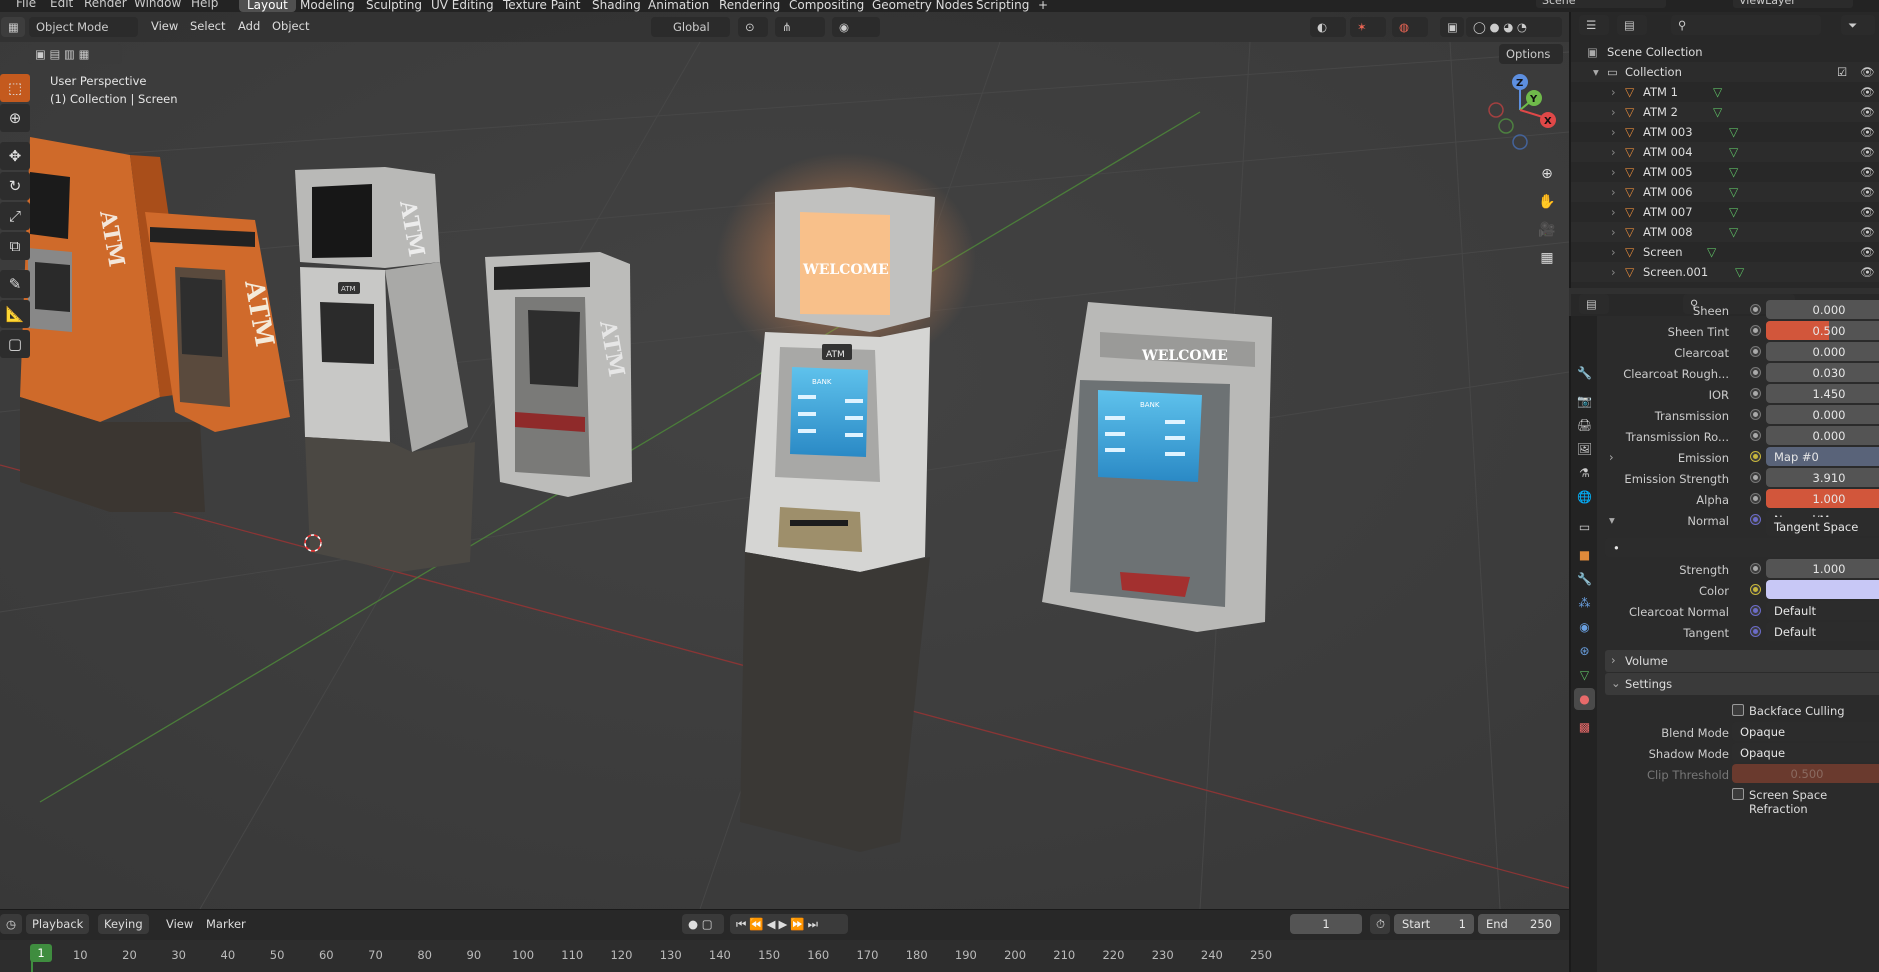  What do you see at coordinates (15, 216) in the screenshot?
I see `scale-icon: ⤢` at bounding box center [15, 216].